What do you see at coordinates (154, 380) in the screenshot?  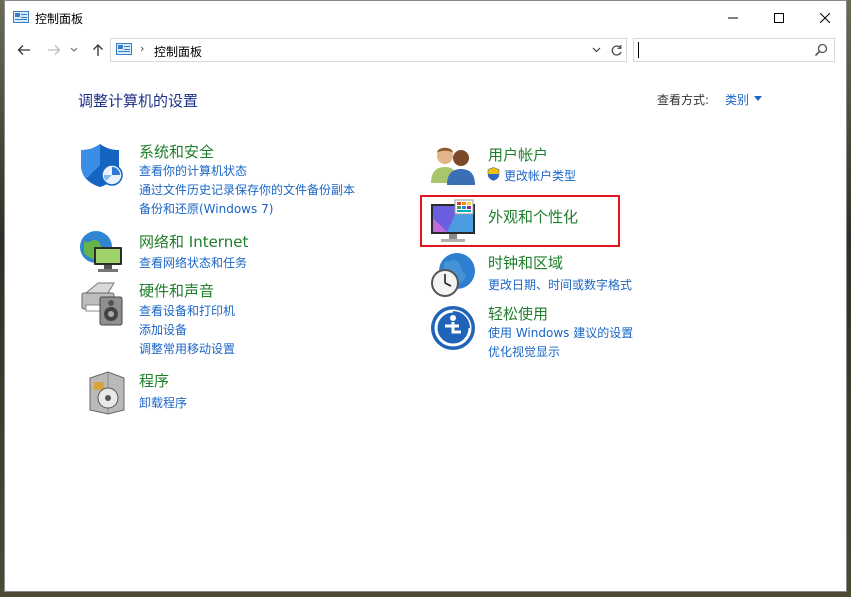 I see `category-programs: 程序` at bounding box center [154, 380].